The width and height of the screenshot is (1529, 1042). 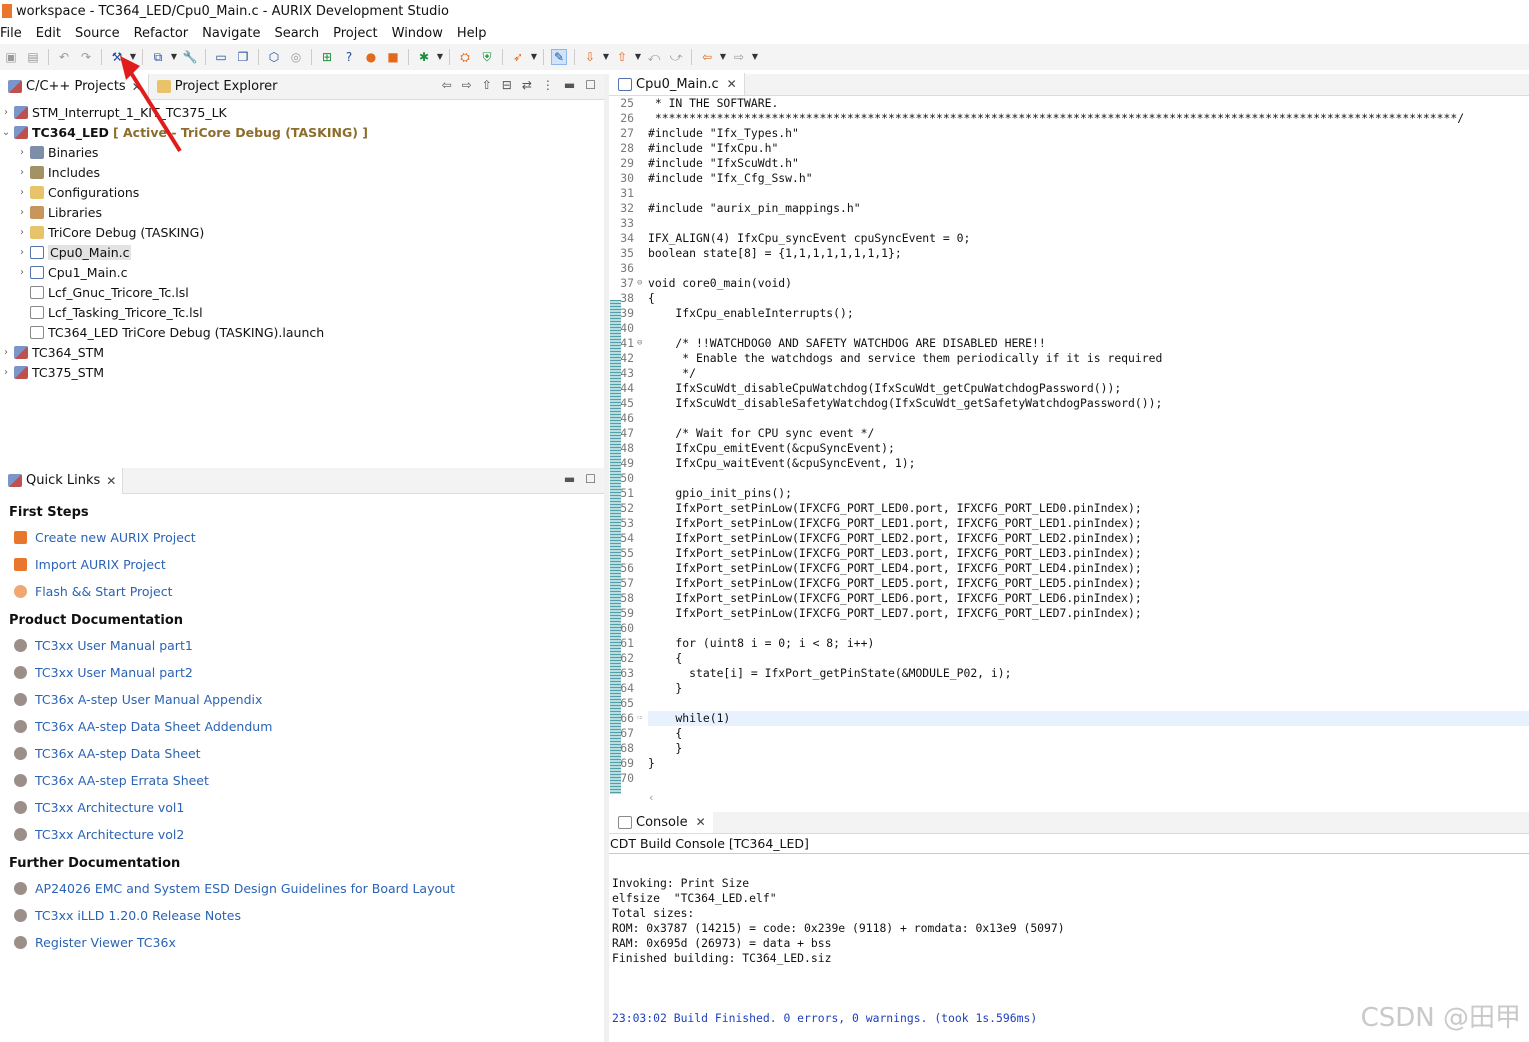 What do you see at coordinates (306, 780) in the screenshot?
I see `quick-link: TC36x AA-step Errata Sheet` at bounding box center [306, 780].